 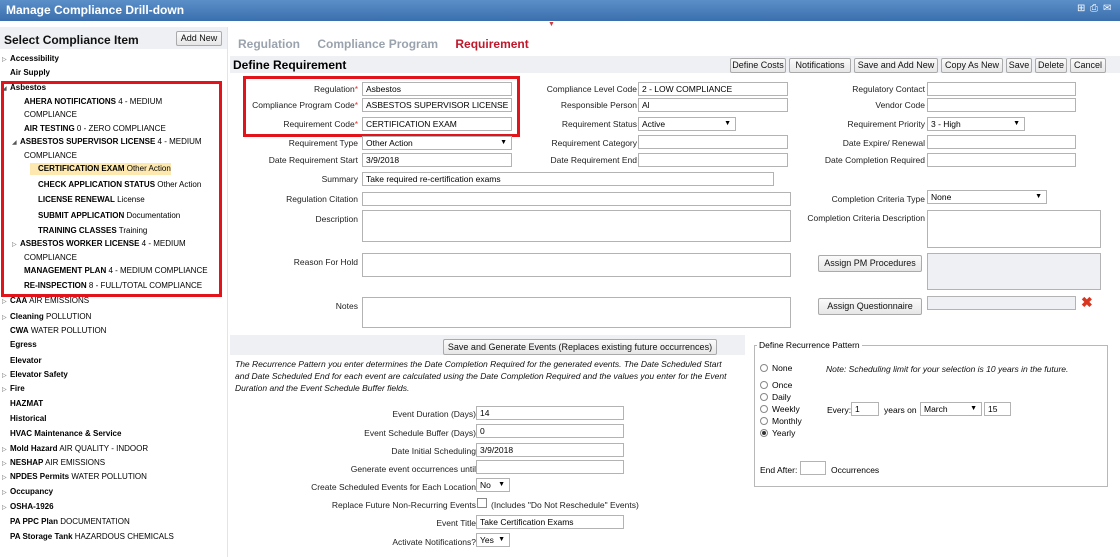 I want to click on tree-item: ▷ Cleaning POLLUTION, so click(x=46, y=317).